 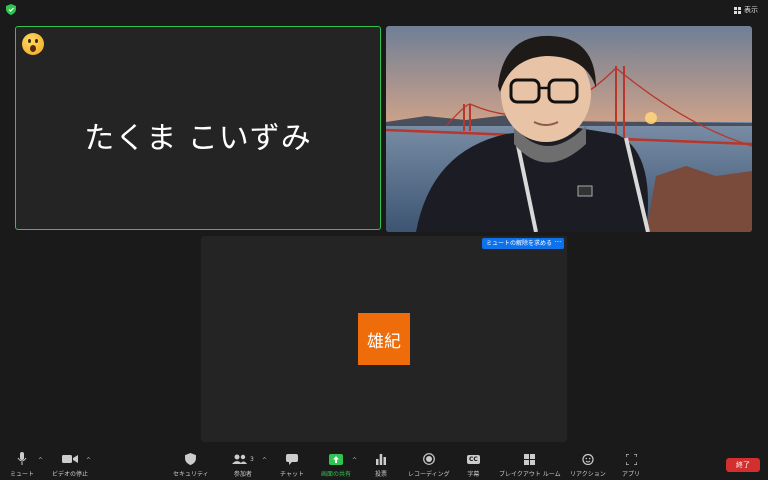 I want to click on participants-count: 3, so click(x=252, y=459).